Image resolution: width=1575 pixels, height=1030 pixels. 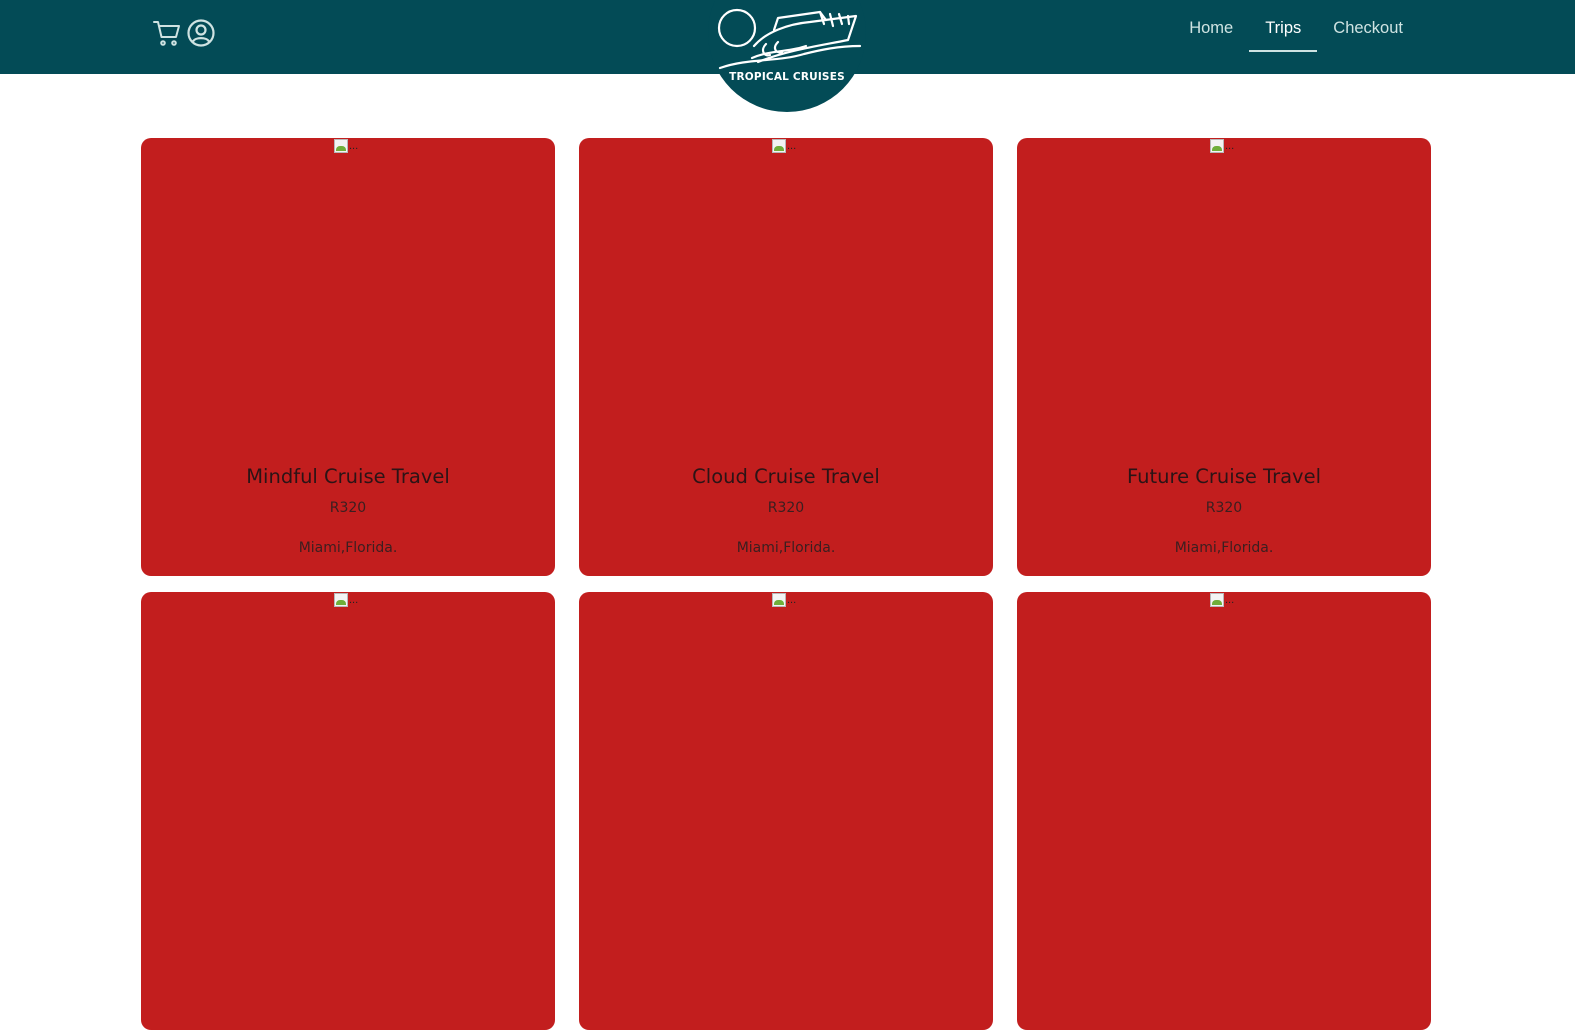 I want to click on user-icon, so click(x=201, y=33).